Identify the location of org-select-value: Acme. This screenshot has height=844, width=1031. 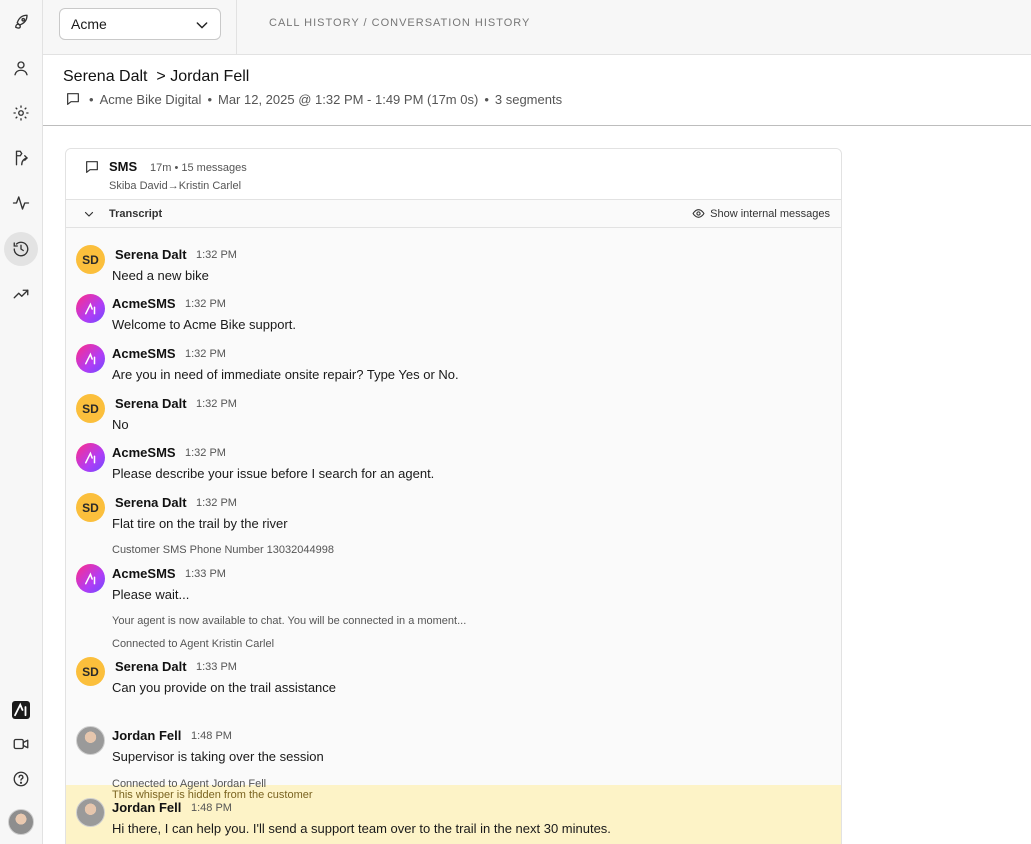
(89, 24).